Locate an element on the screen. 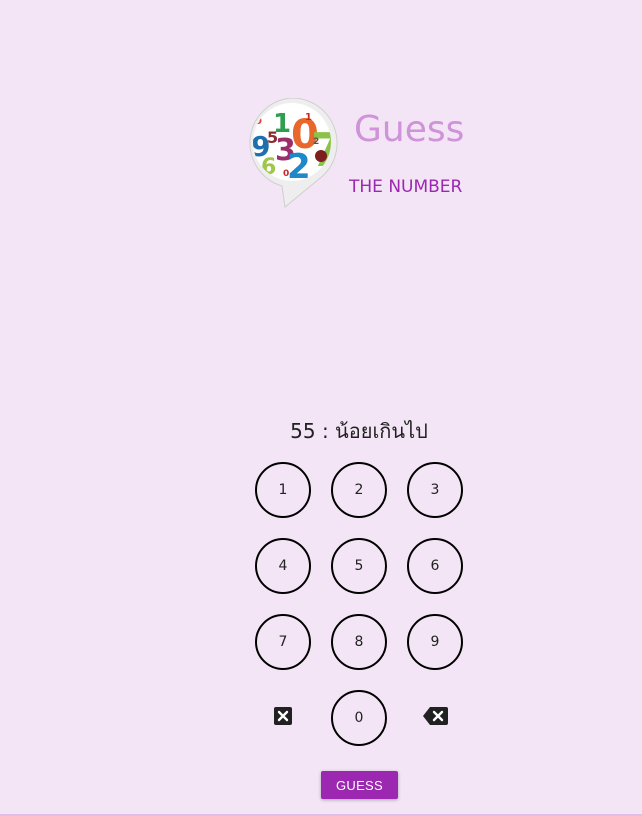 Image resolution: width=642 pixels, height=816 pixels. clear-icon is located at coordinates (283, 718).